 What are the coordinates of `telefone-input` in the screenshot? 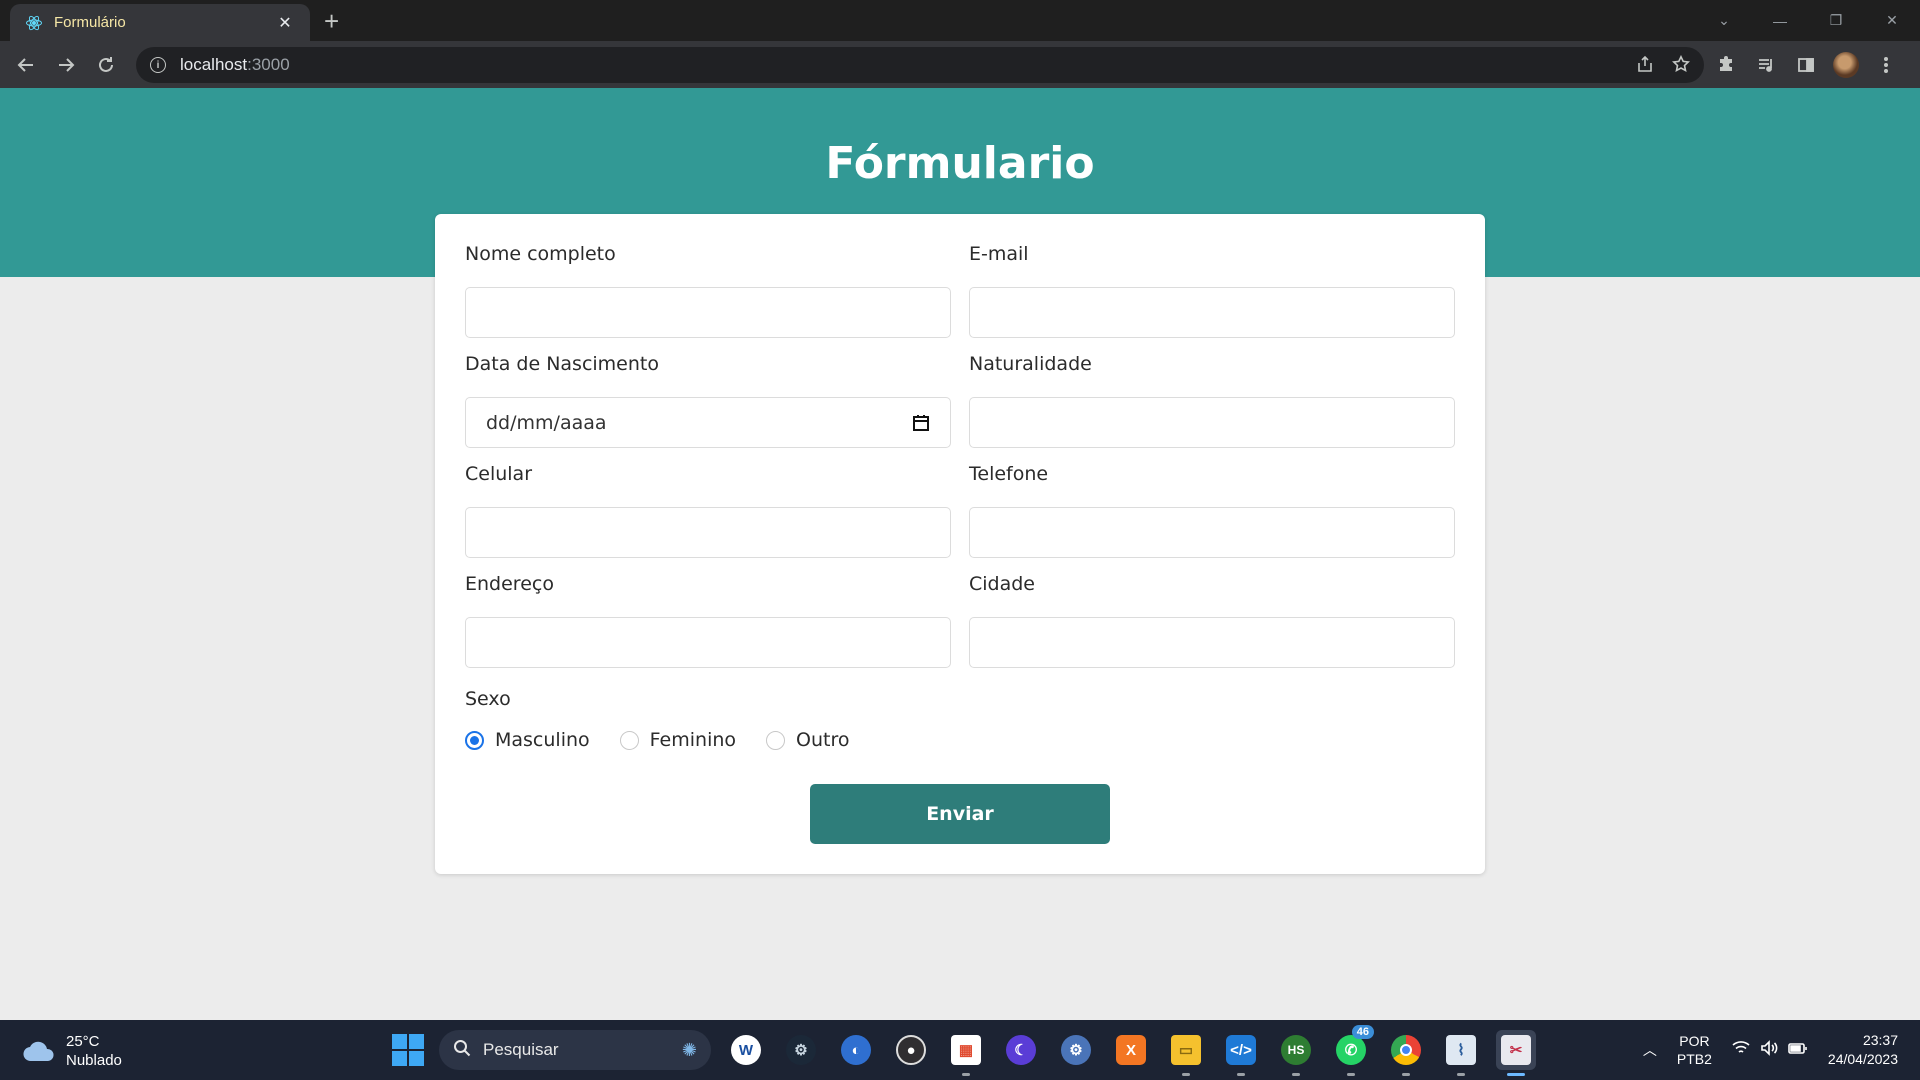 It's located at (1212, 532).